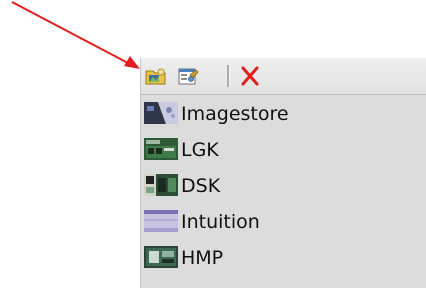 The width and height of the screenshot is (426, 288). Describe the element at coordinates (283, 257) in the screenshot. I see `list-item-hmp: HMP` at that location.